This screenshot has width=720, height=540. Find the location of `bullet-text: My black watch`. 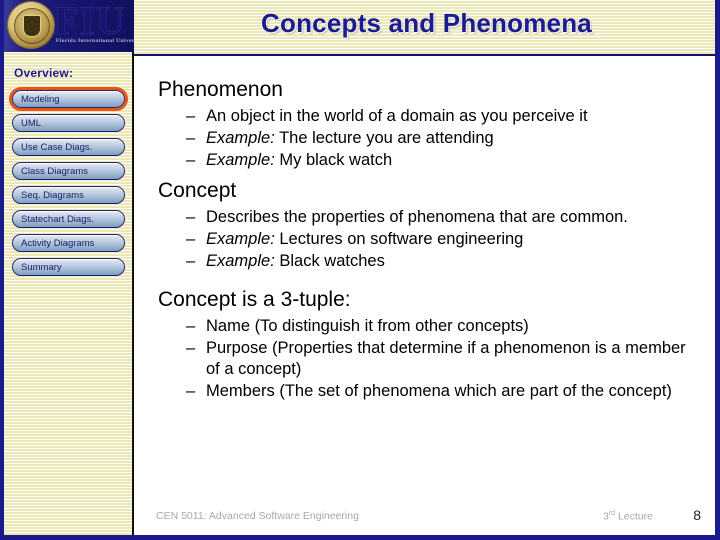

bullet-text: My black watch is located at coordinates (333, 160).